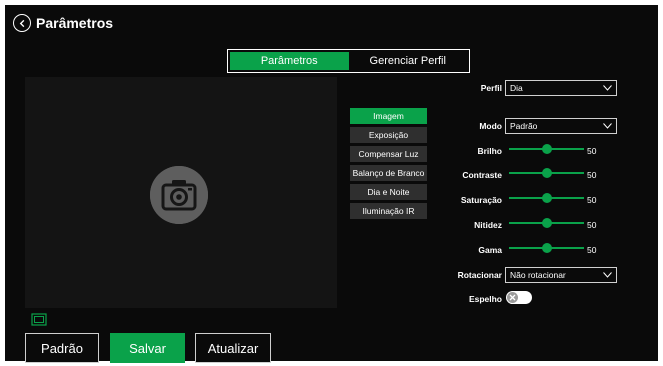  I want to click on profile-select: Dia, so click(561, 88).